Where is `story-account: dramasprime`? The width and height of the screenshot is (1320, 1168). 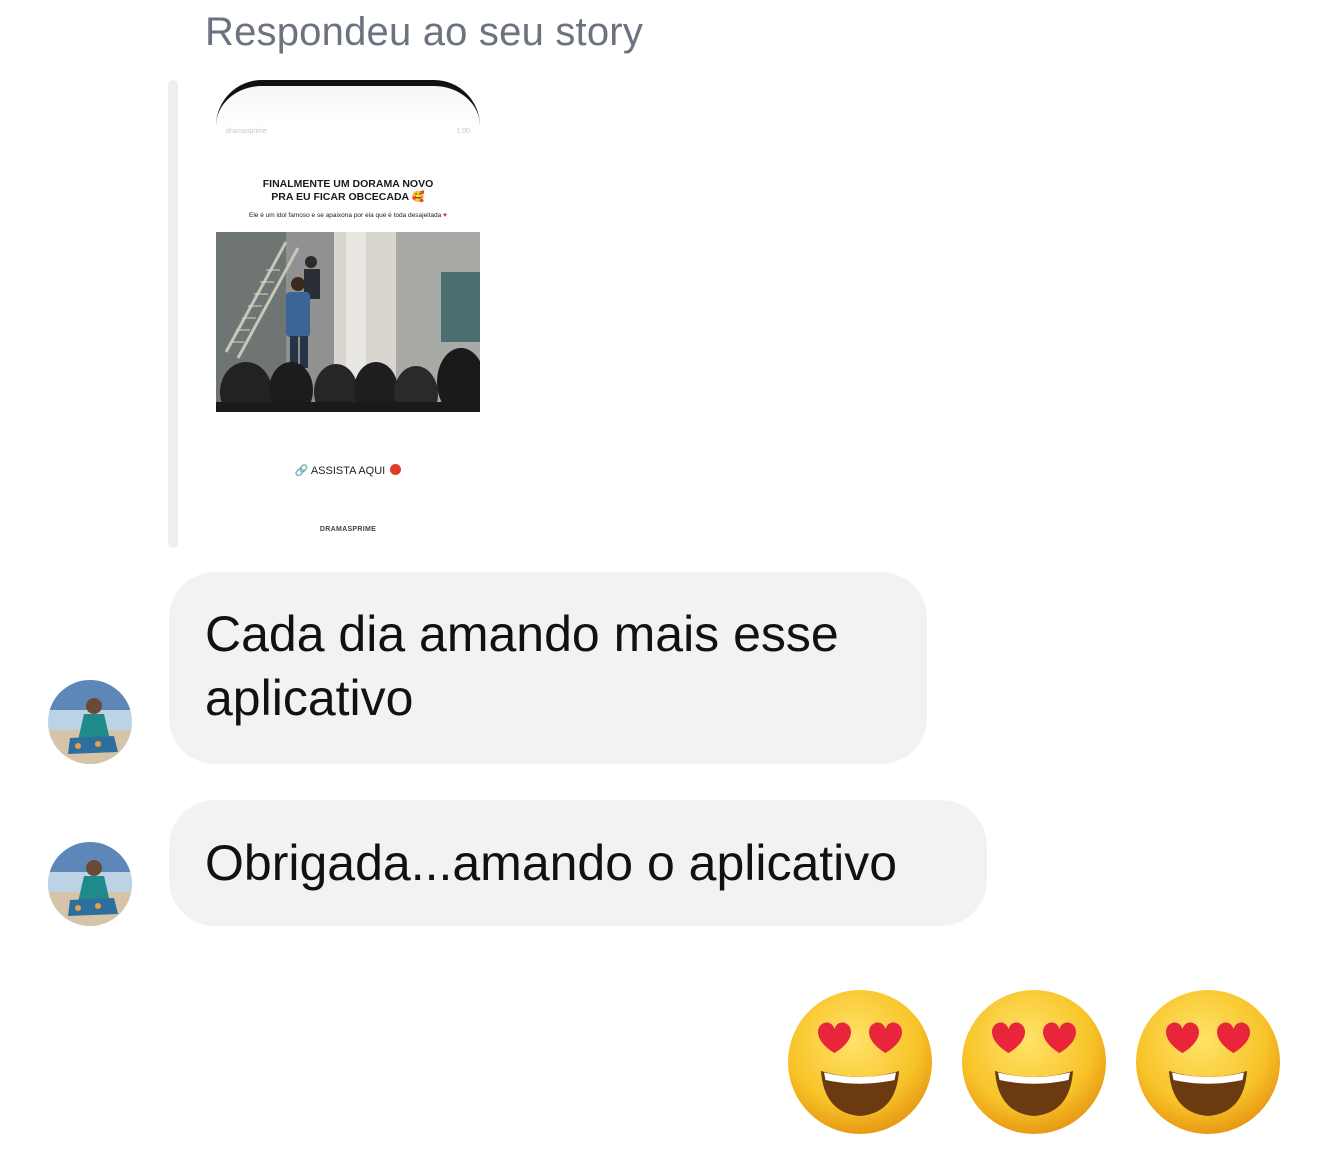
story-account: dramasprime is located at coordinates (246, 131).